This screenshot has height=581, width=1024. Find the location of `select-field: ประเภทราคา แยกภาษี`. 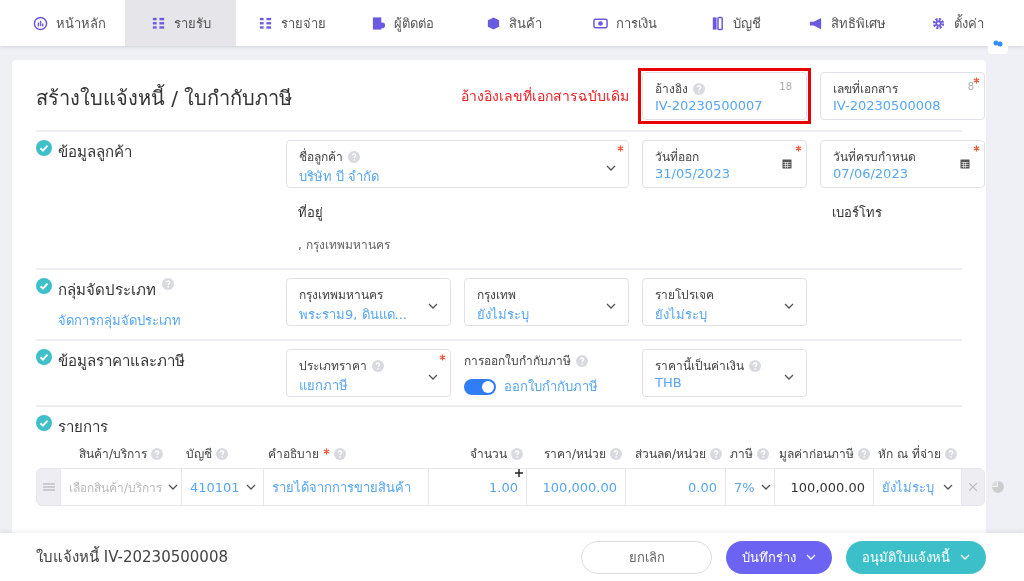

select-field: ประเภทราคา แยกภาษี is located at coordinates (368, 373).